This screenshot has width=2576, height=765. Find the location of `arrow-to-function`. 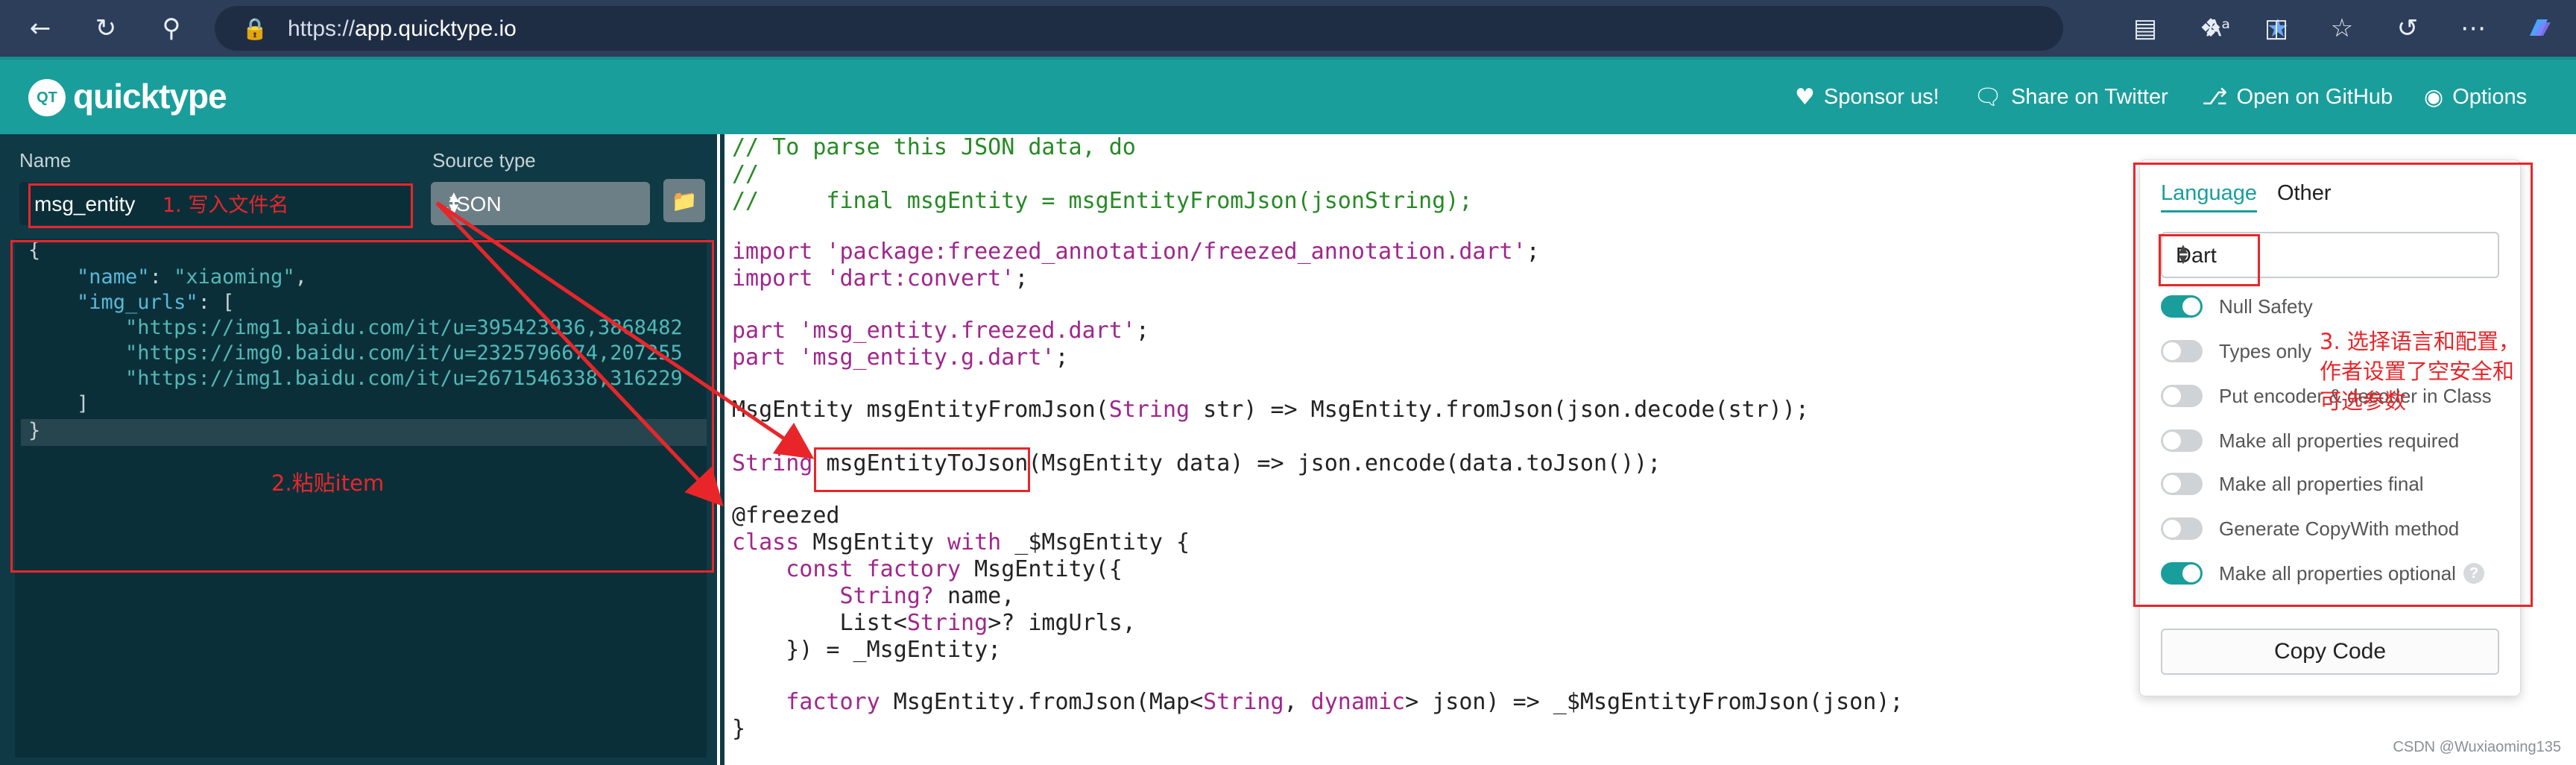

arrow-to-function is located at coordinates (625, 330).